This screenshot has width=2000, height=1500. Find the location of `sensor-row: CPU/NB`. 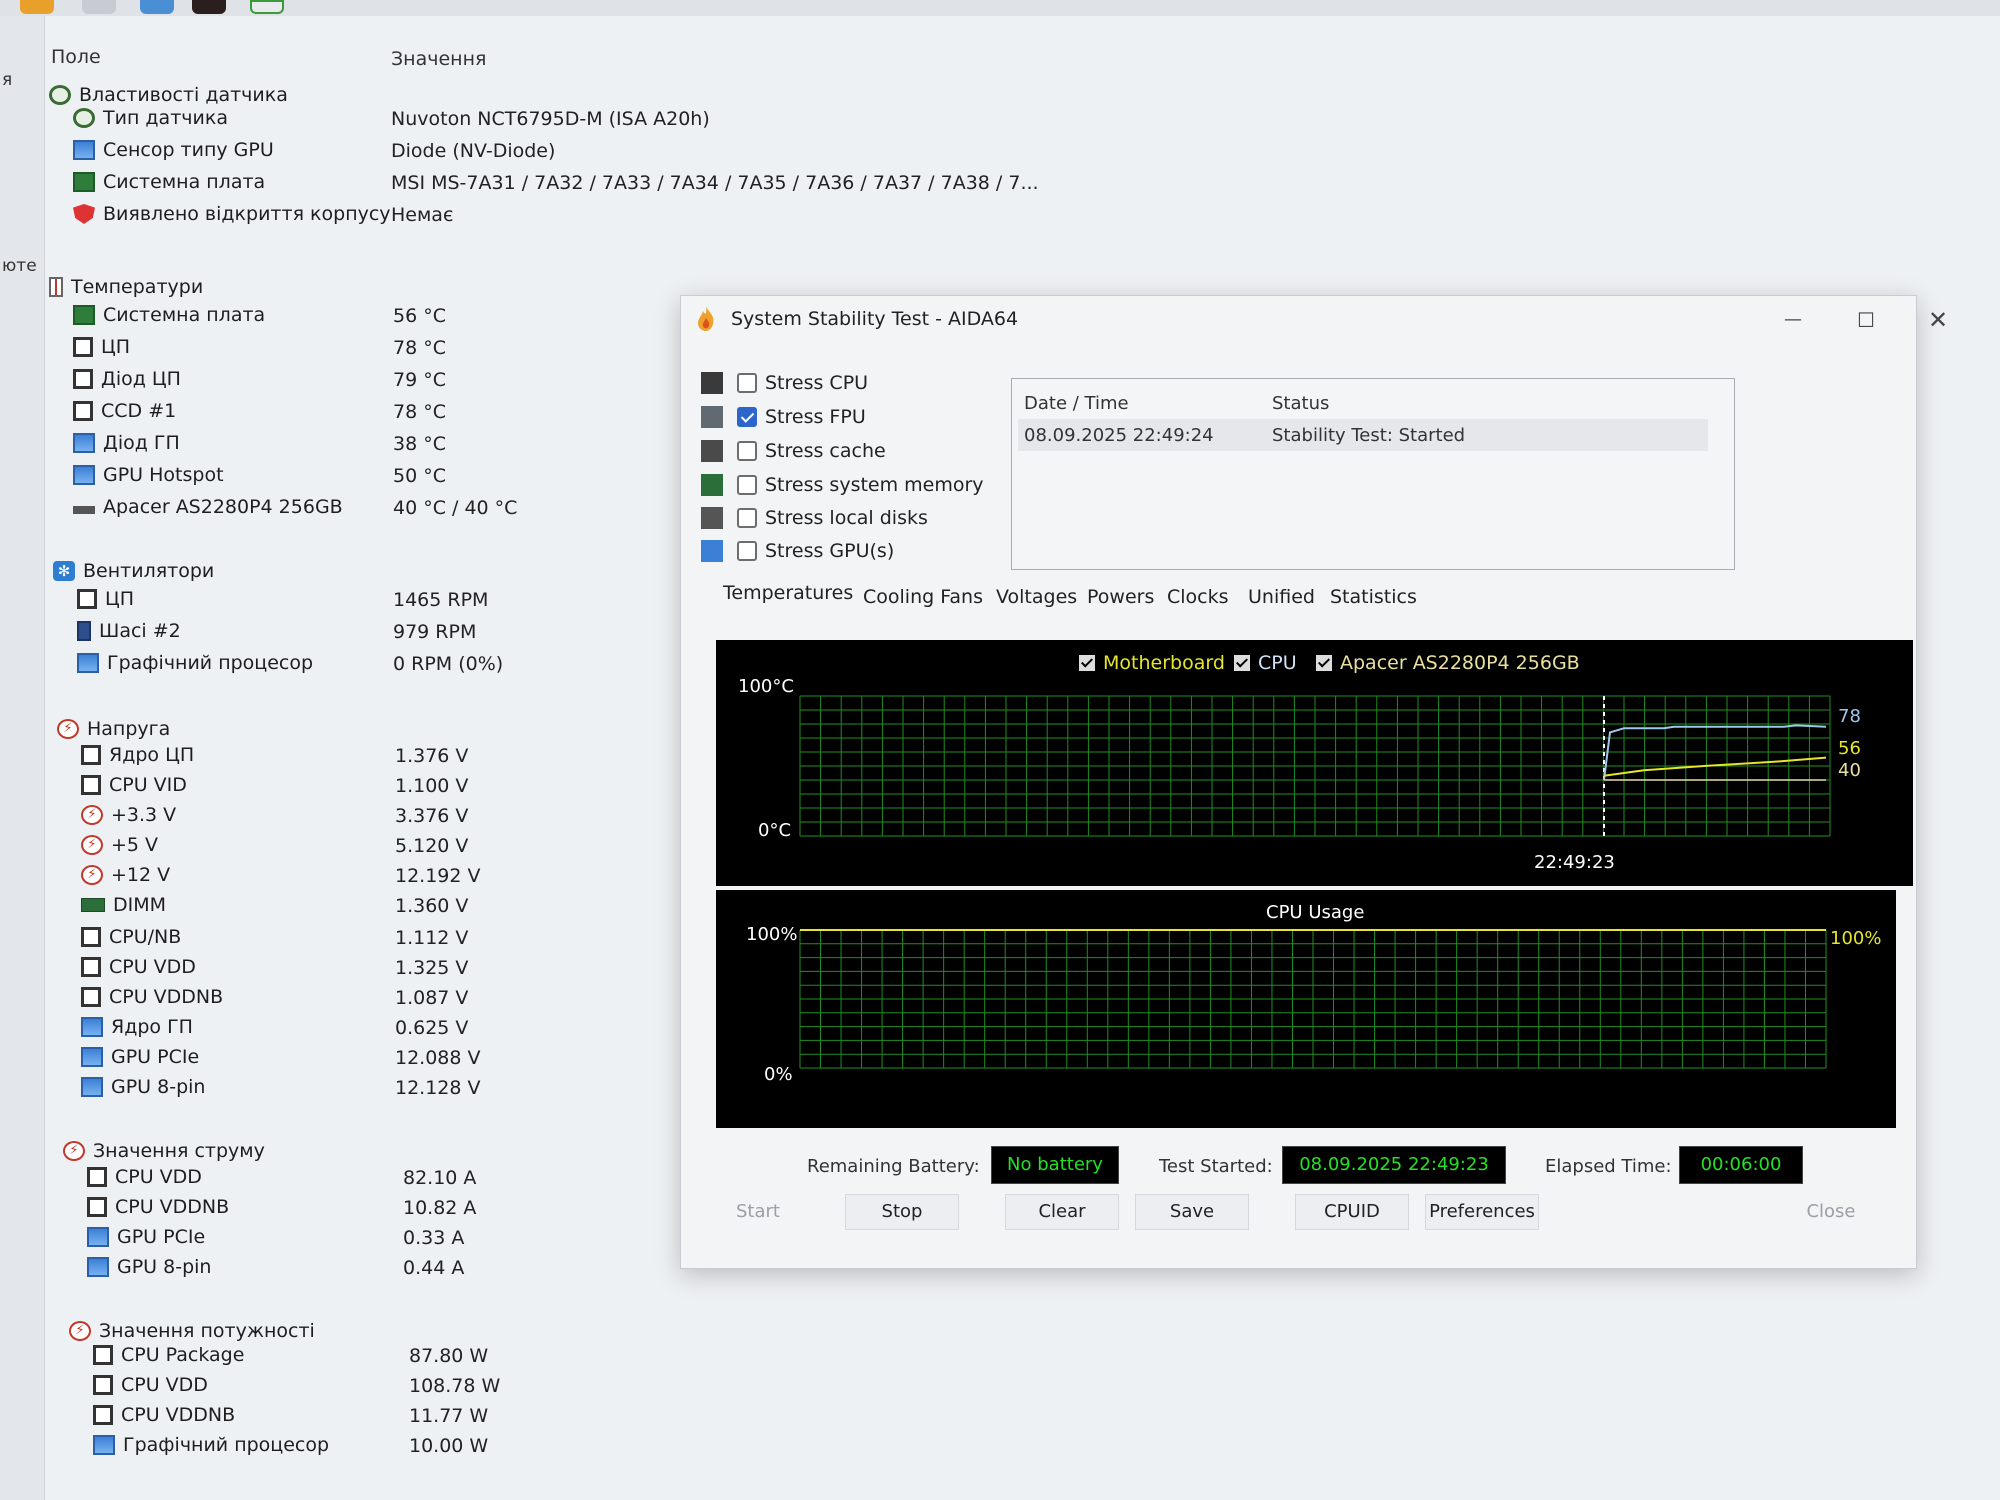

sensor-row: CPU/NB is located at coordinates (131, 937).